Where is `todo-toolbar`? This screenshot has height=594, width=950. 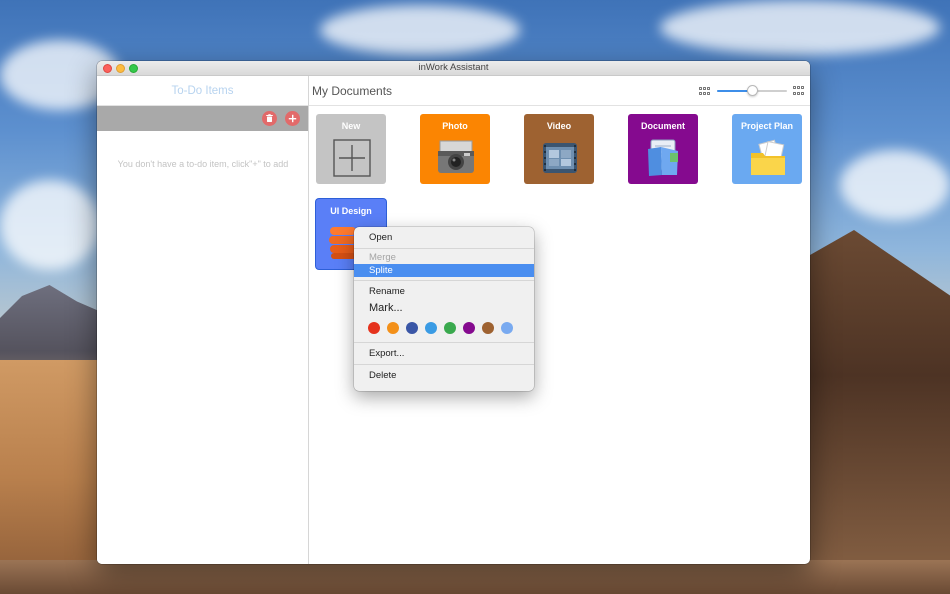 todo-toolbar is located at coordinates (202, 118).